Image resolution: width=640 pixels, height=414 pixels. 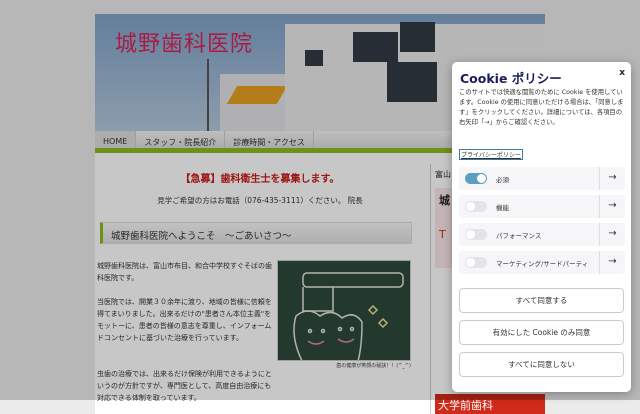 I want to click on category-label: 機能, so click(x=502, y=208).